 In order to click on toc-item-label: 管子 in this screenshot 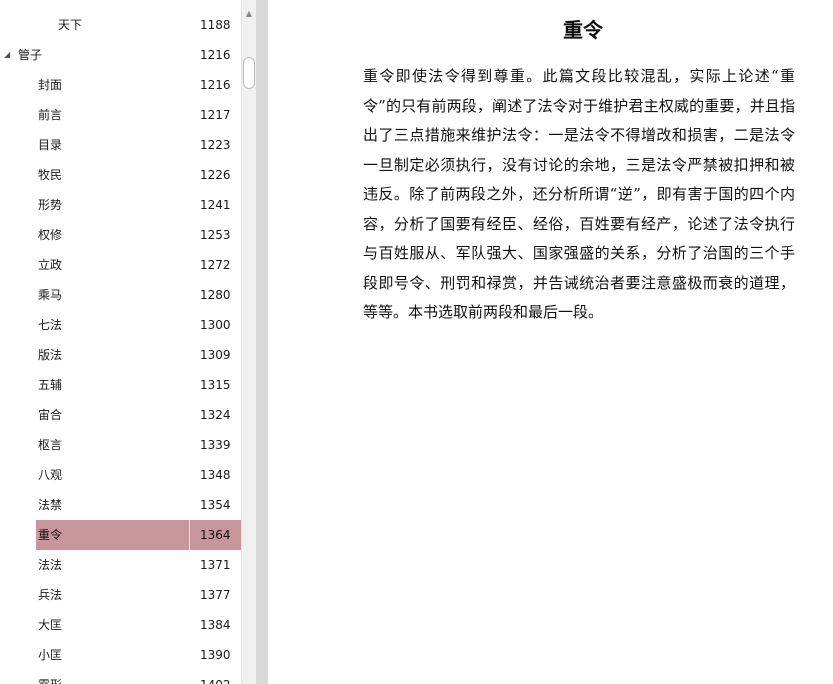, I will do `click(30, 55)`.